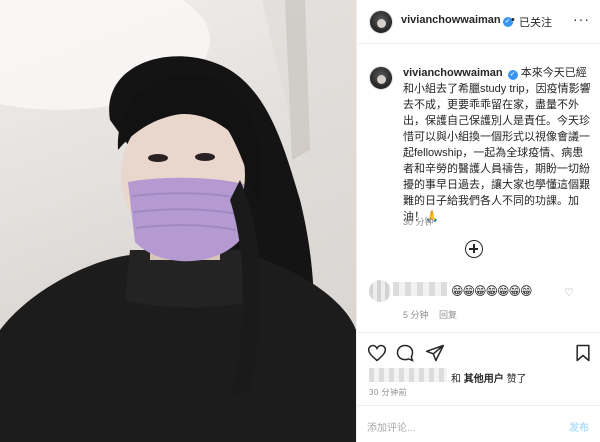  I want to click on bookmark-icon, so click(583, 353).